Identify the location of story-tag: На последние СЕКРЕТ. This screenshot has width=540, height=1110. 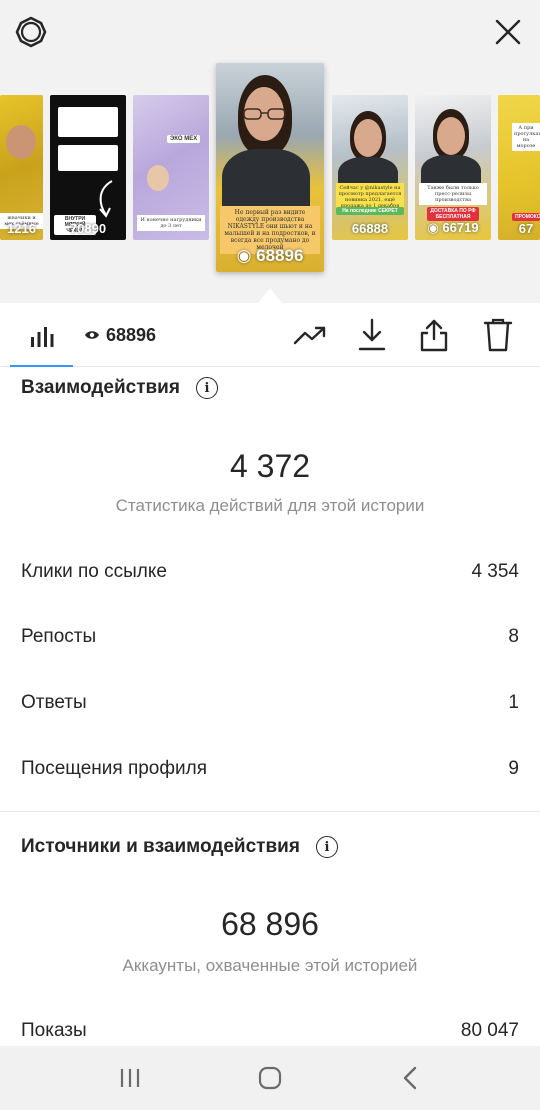
(370, 211).